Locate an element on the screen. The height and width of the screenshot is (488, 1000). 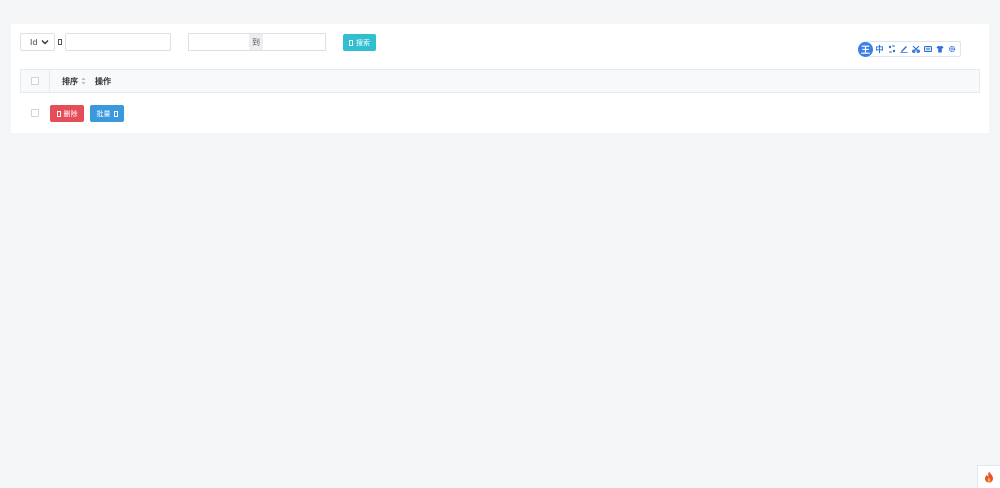
keyword-input is located at coordinates (118, 42).